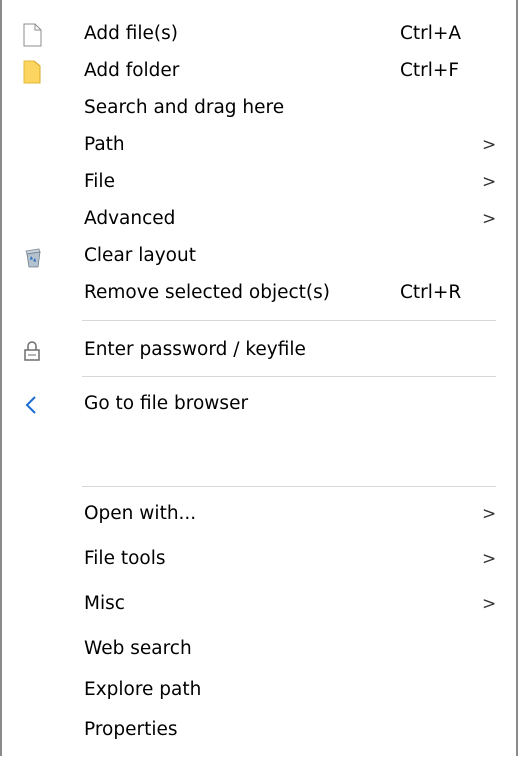 This screenshot has width=518, height=758. What do you see at coordinates (104, 603) in the screenshot?
I see `menu-item-label: Misc` at bounding box center [104, 603].